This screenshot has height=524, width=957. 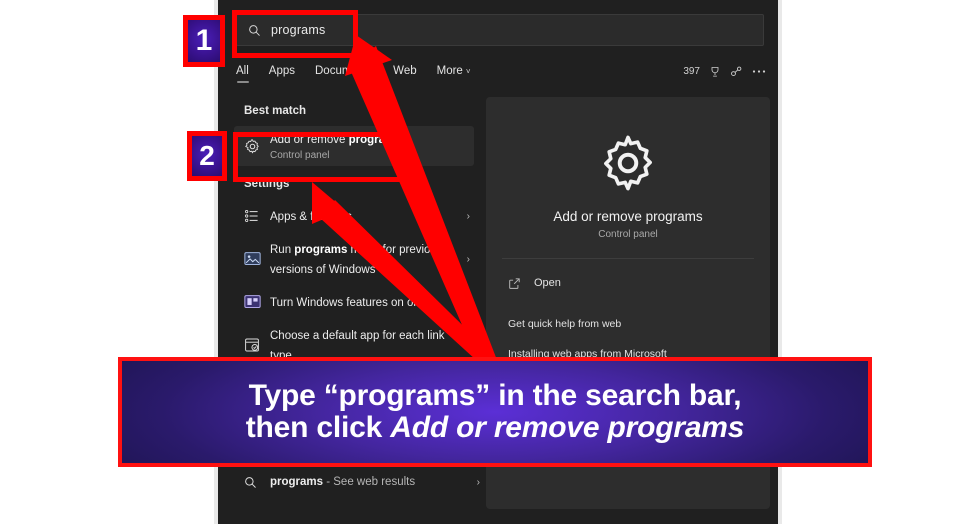 I want to click on highlight-box-search-bar, so click(x=295, y=34).